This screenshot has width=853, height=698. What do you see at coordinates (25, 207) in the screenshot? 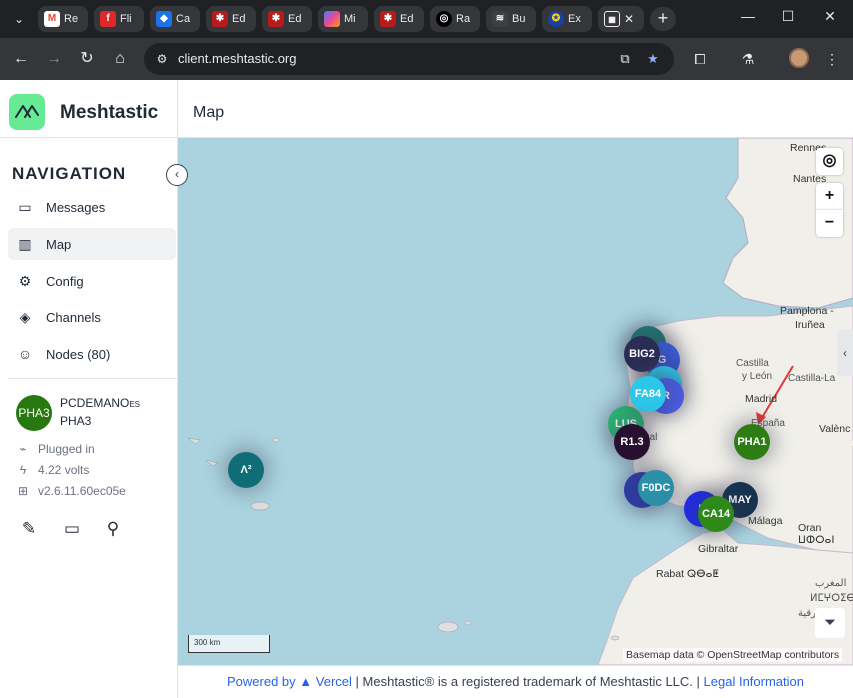
I see `message-square-icon: ▭` at bounding box center [25, 207].